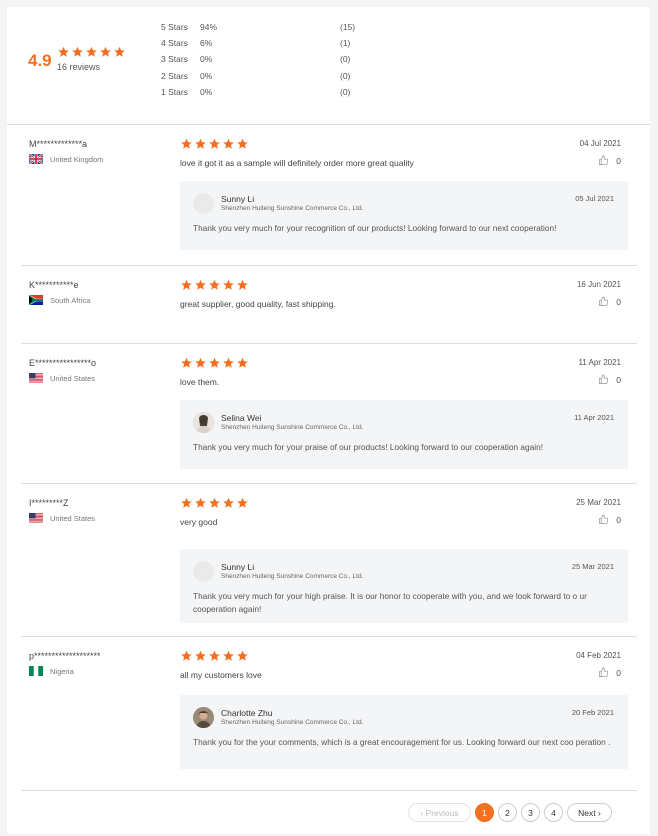  I want to click on distribution-row: 1 Stars 0% (0), so click(261, 95).